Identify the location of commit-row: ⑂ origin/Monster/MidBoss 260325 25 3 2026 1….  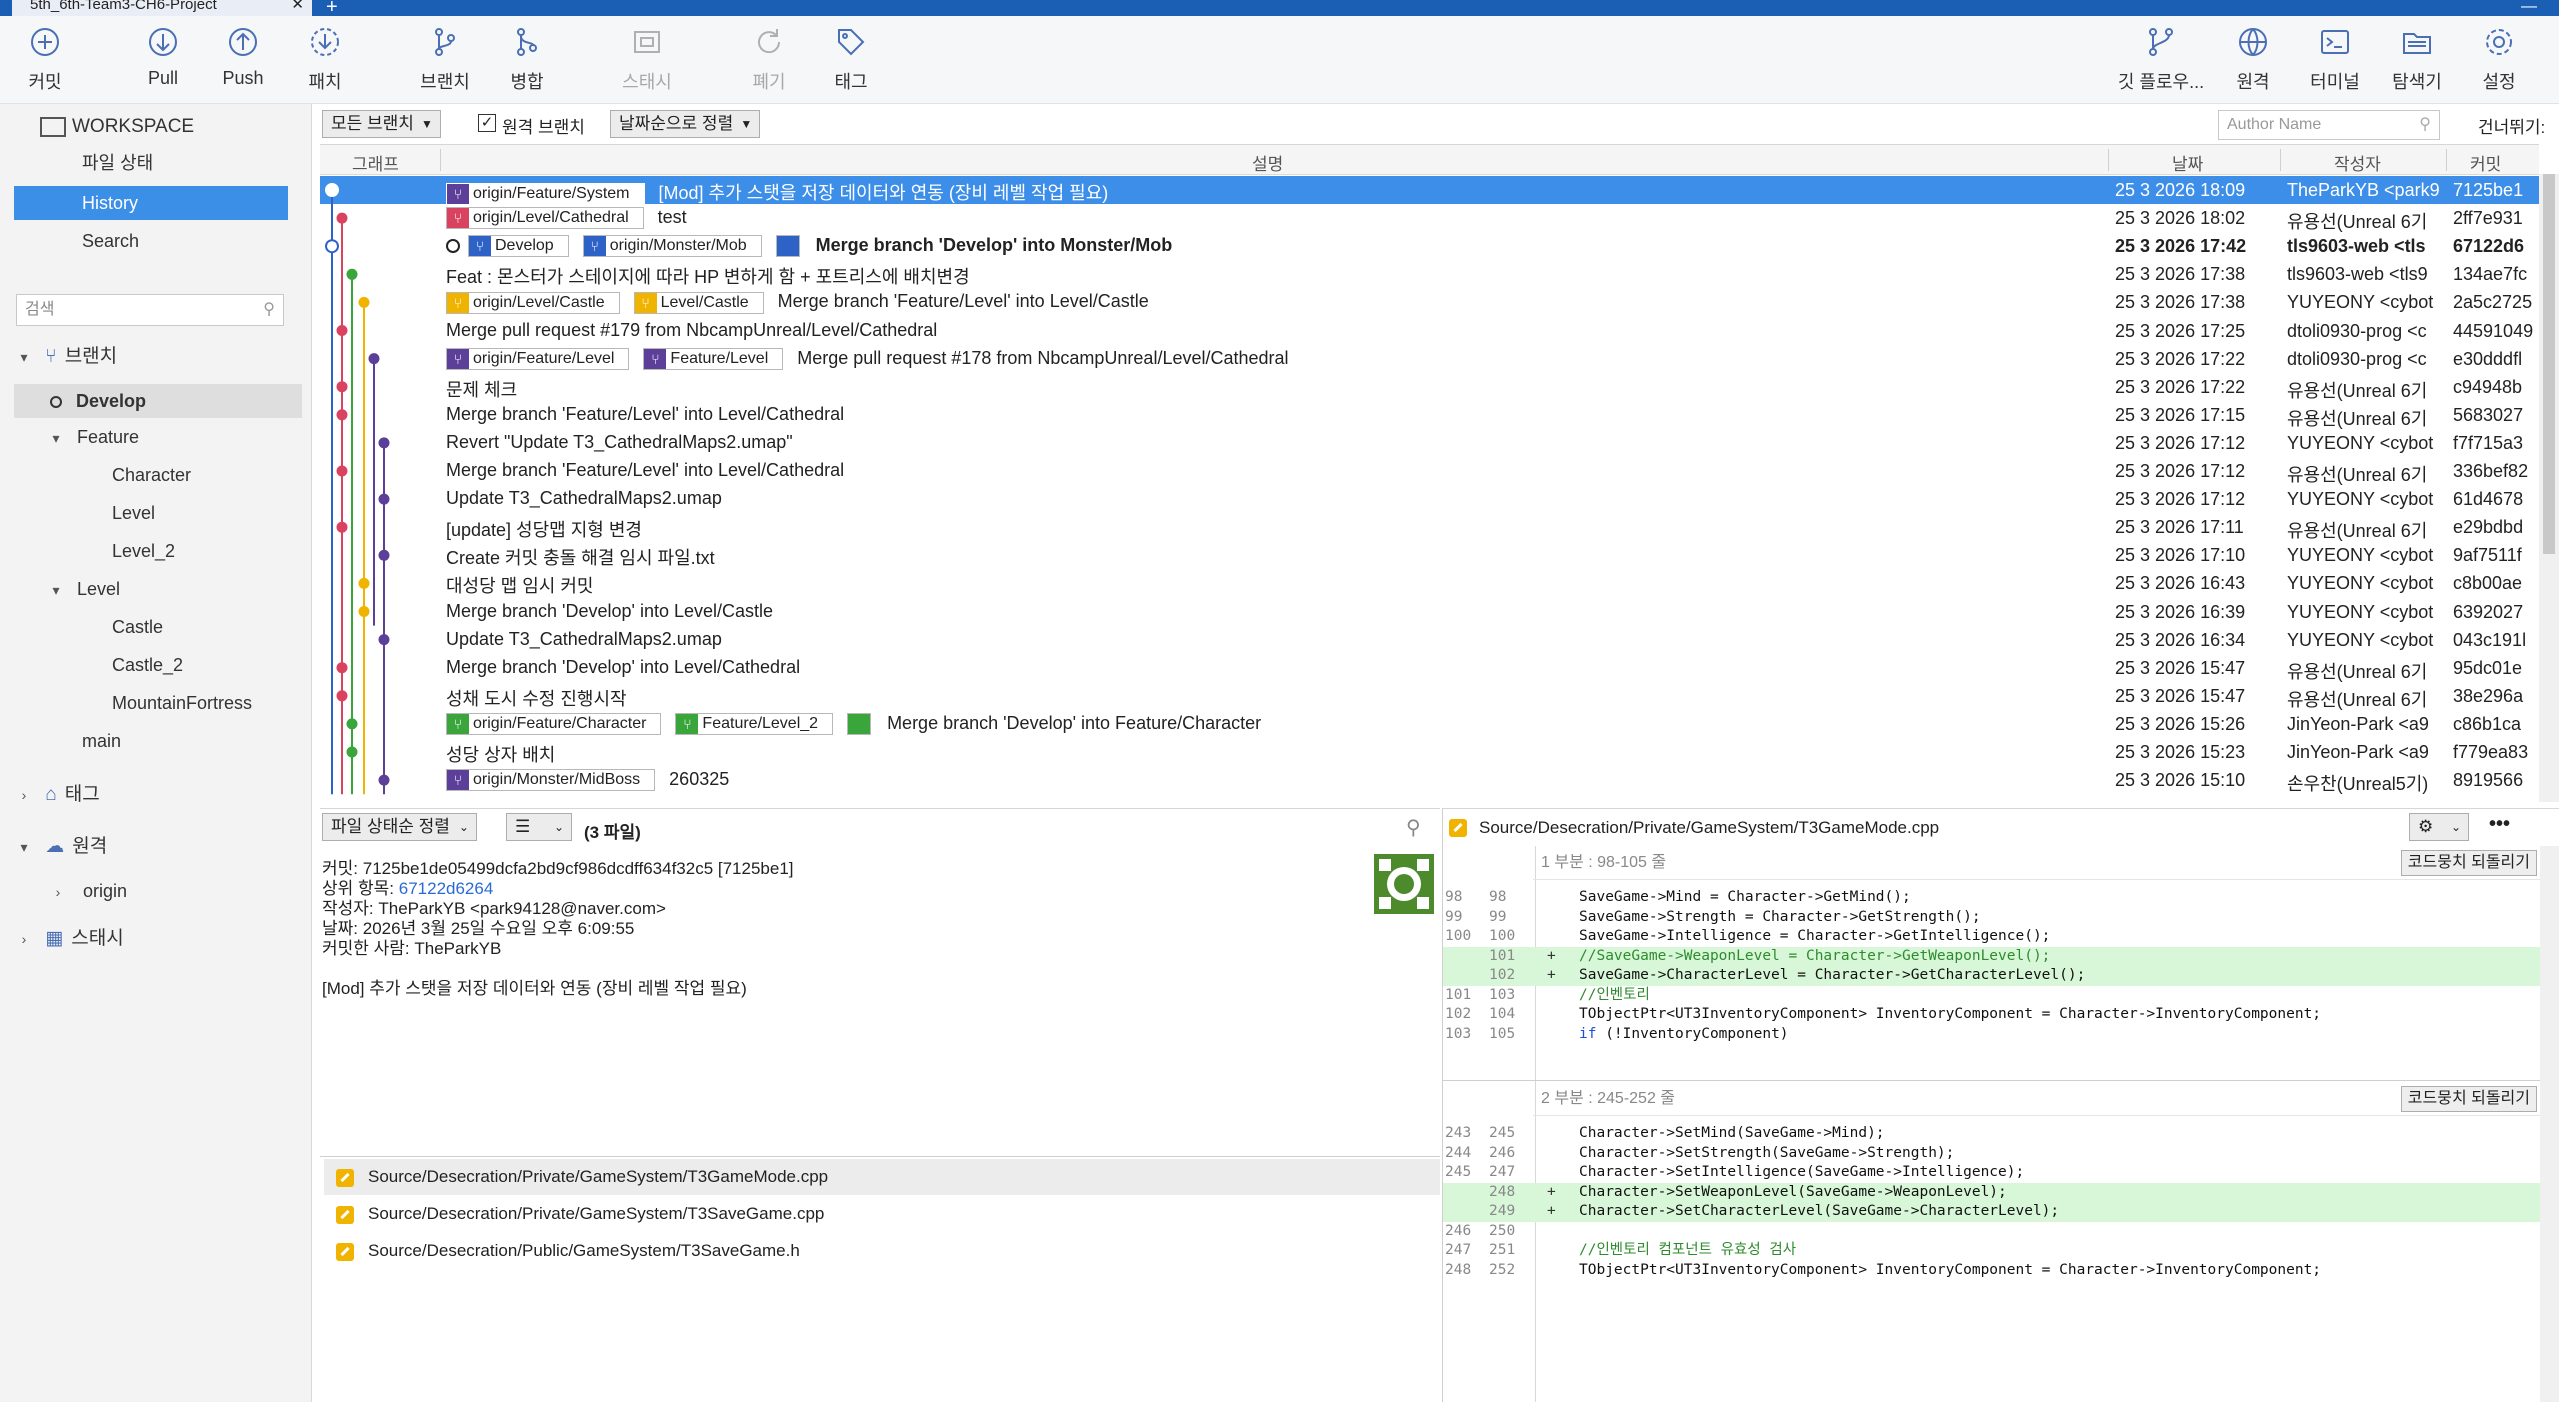
(1429, 780).